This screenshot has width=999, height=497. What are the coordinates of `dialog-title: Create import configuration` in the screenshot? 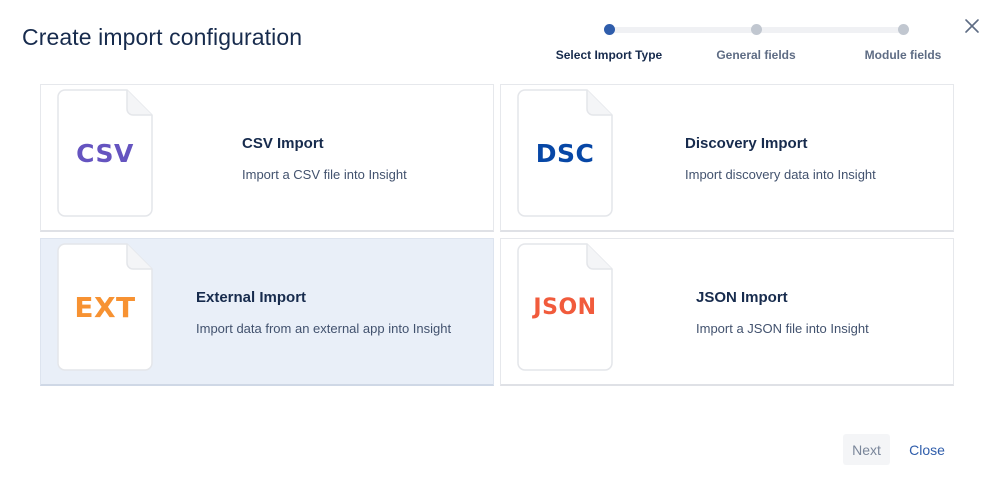 It's located at (162, 37).